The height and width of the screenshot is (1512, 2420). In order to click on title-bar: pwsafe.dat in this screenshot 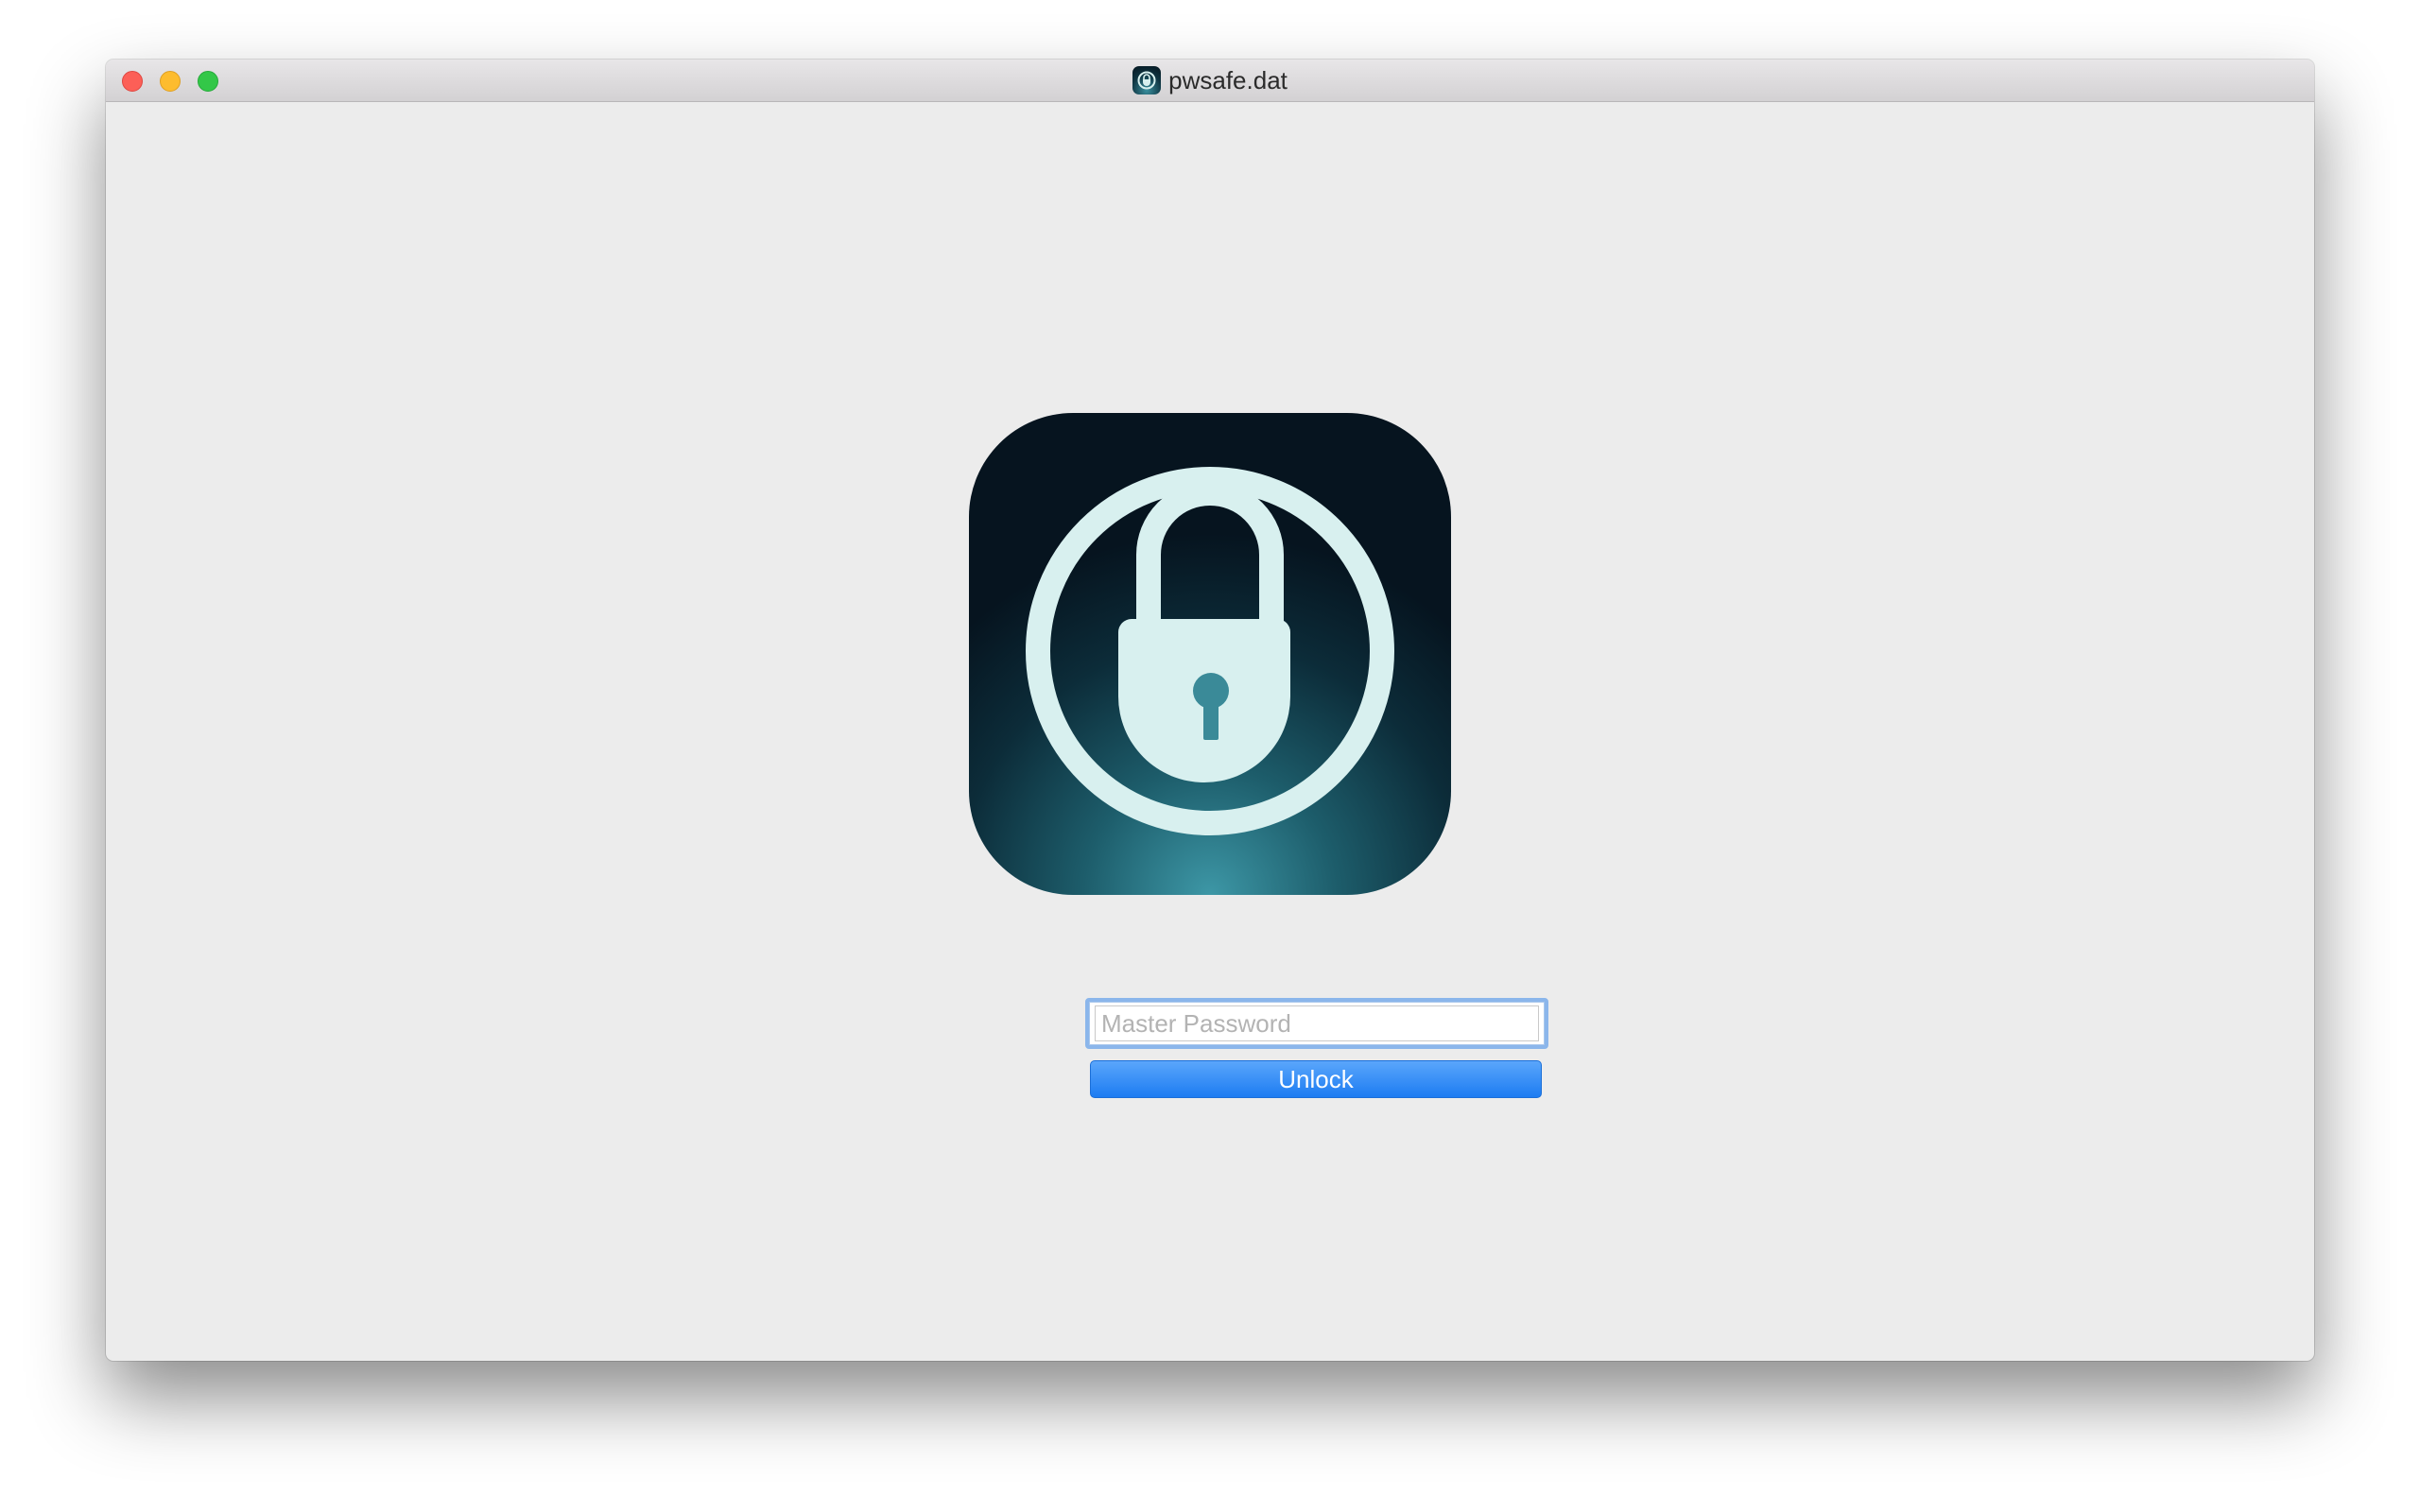, I will do `click(1210, 81)`.